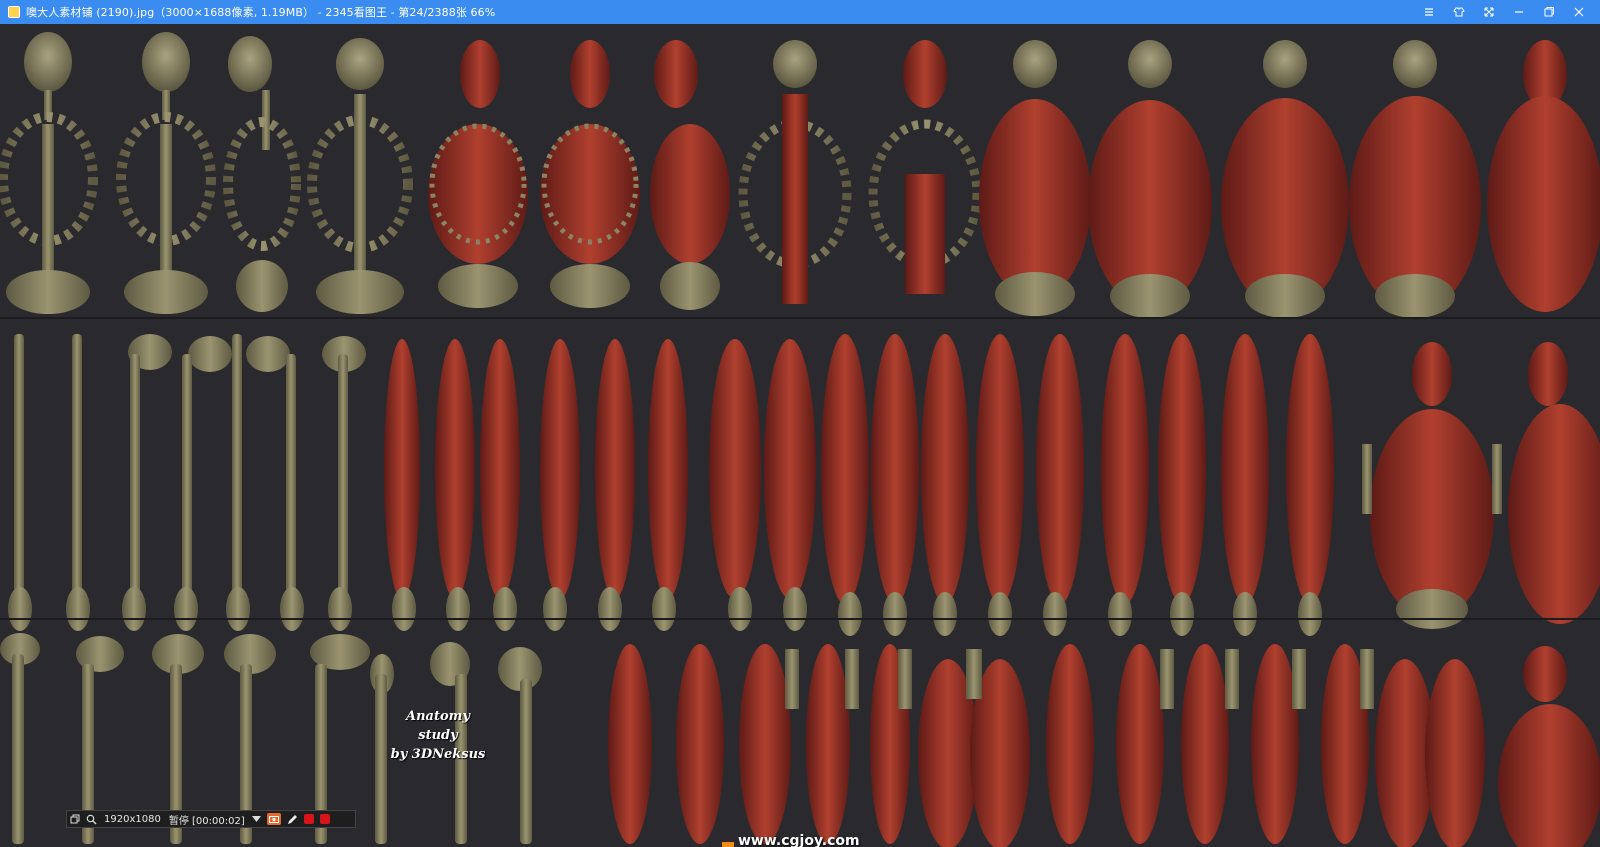 This screenshot has height=847, width=1600. I want to click on maximize-icon, so click(1549, 12).